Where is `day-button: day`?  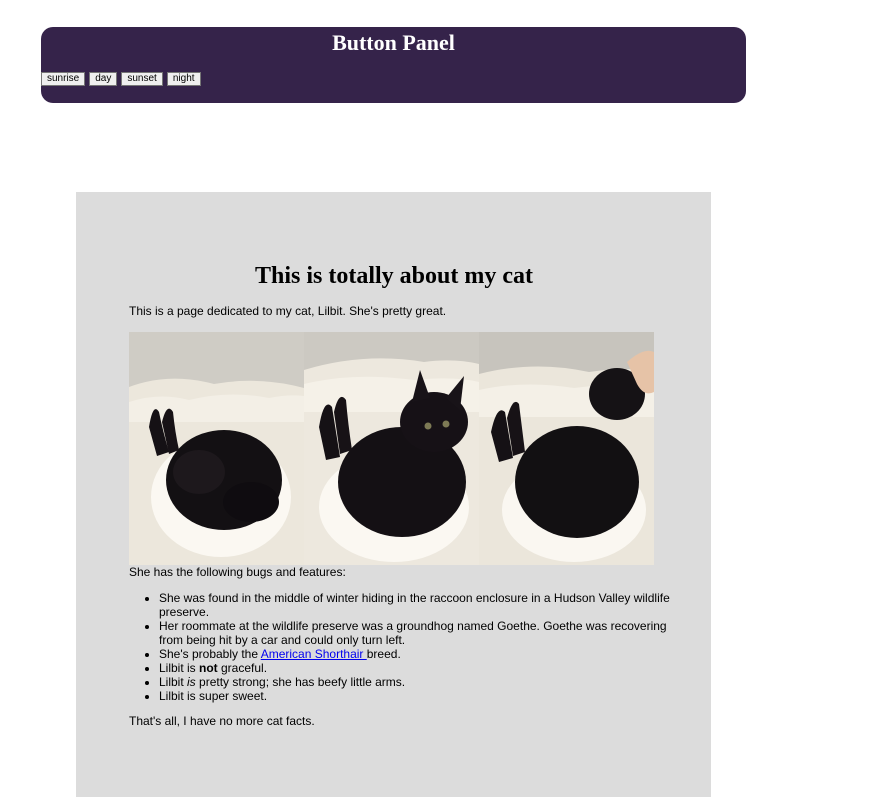
day-button: day is located at coordinates (103, 79).